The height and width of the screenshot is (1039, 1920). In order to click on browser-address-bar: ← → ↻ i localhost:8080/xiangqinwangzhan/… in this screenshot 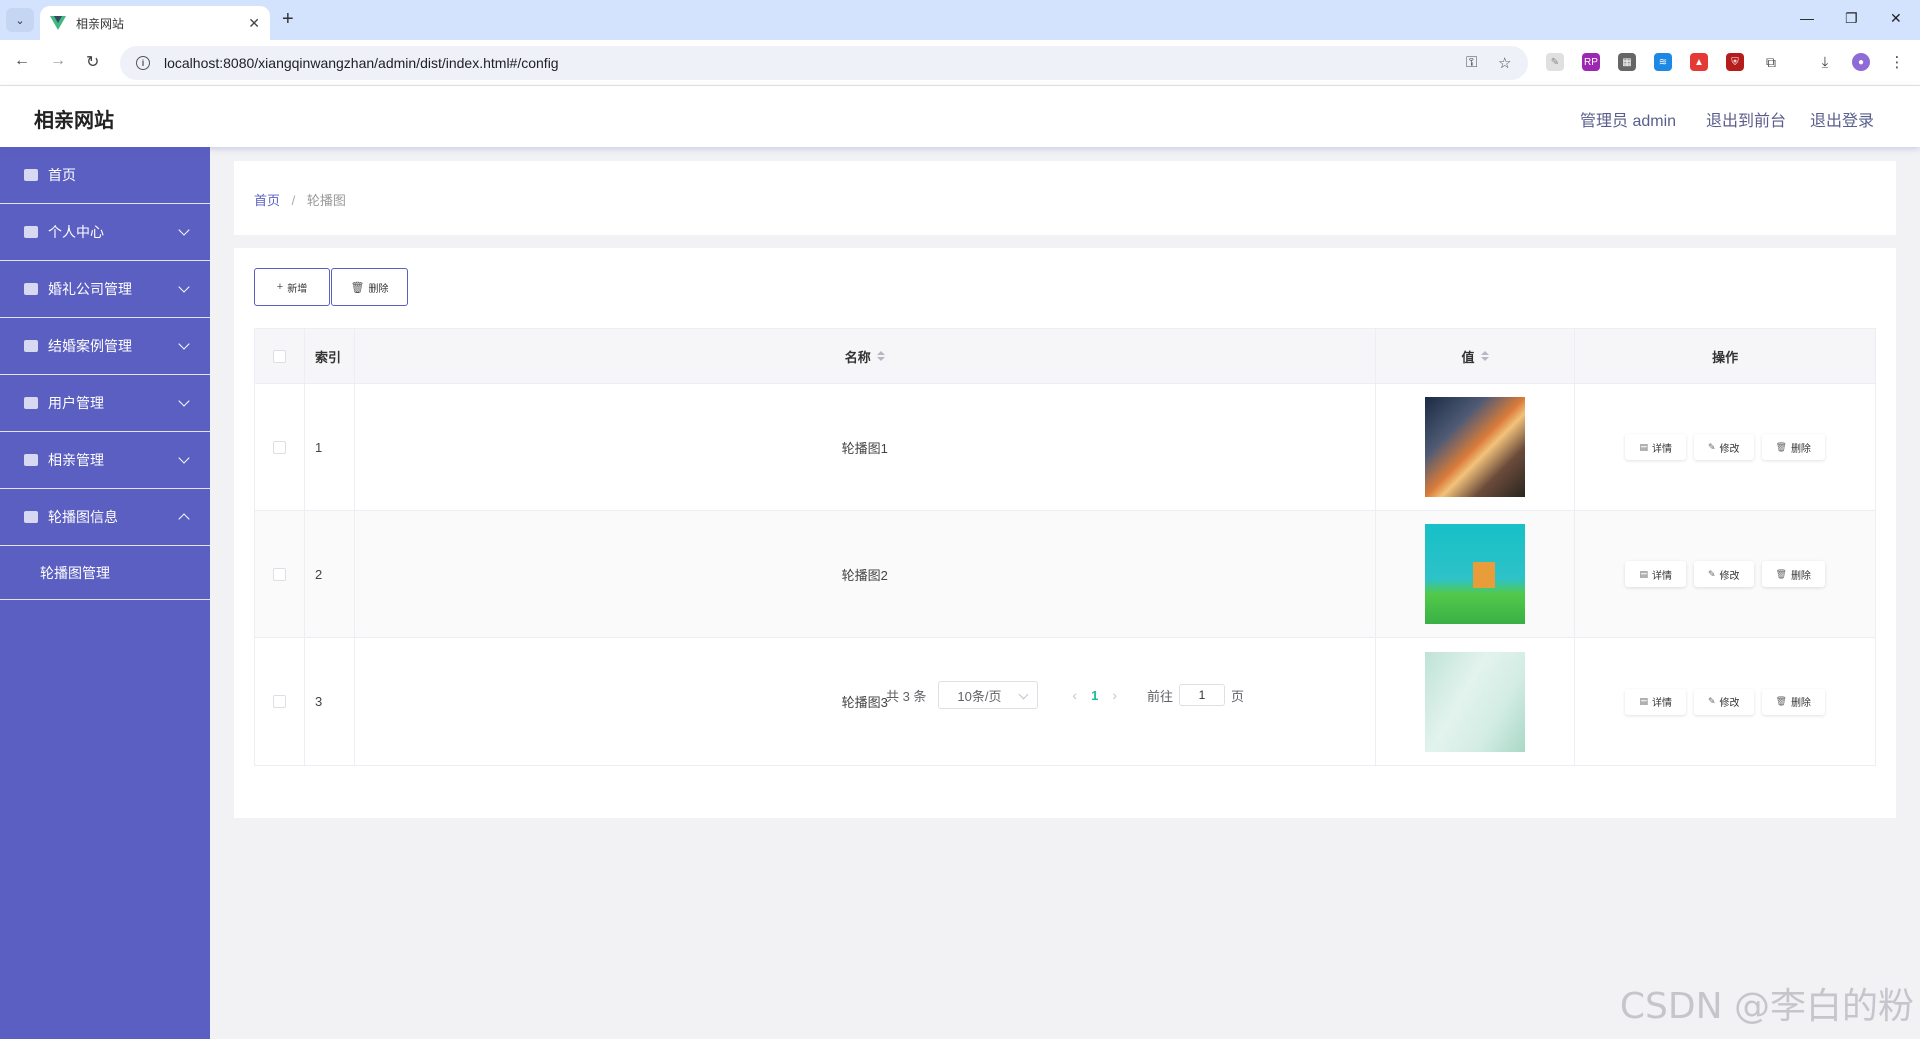, I will do `click(960, 63)`.